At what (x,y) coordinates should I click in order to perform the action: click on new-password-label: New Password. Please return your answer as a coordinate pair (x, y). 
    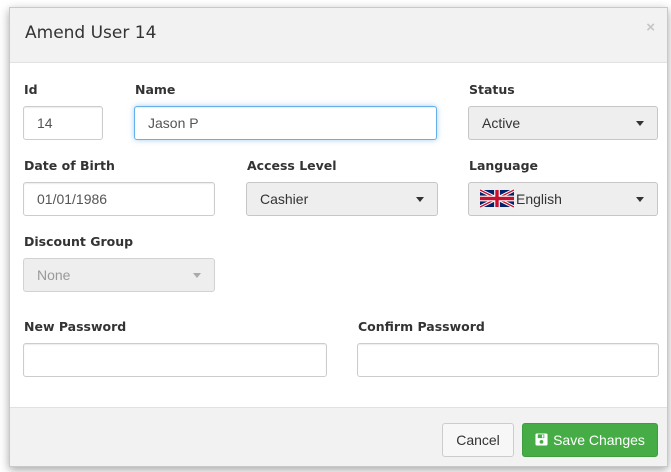
    Looking at the image, I should click on (75, 326).